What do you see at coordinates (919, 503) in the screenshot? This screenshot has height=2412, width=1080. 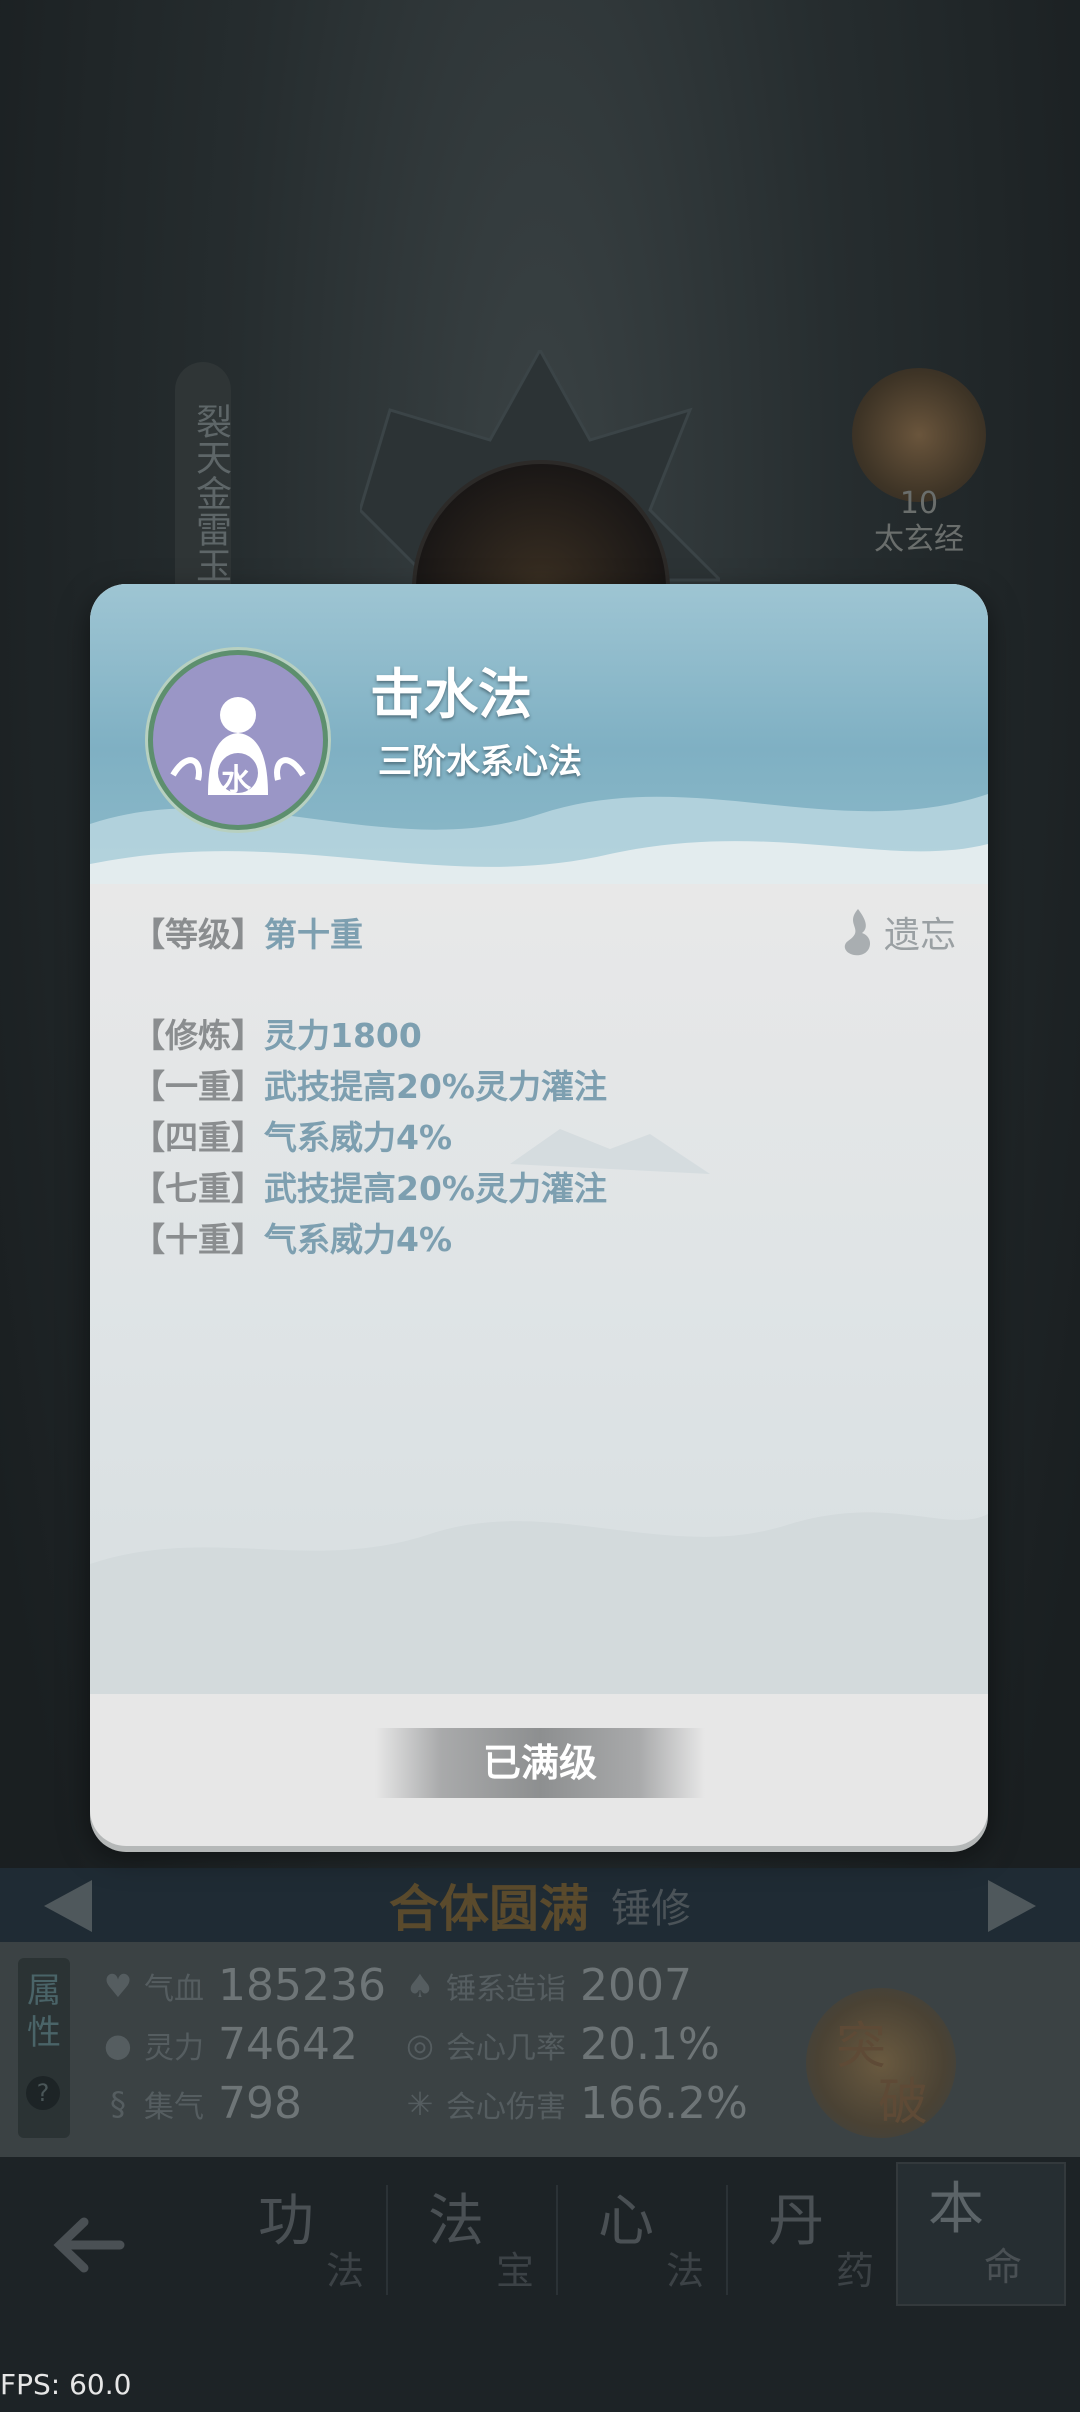 I see `bg-skill-level: 10` at bounding box center [919, 503].